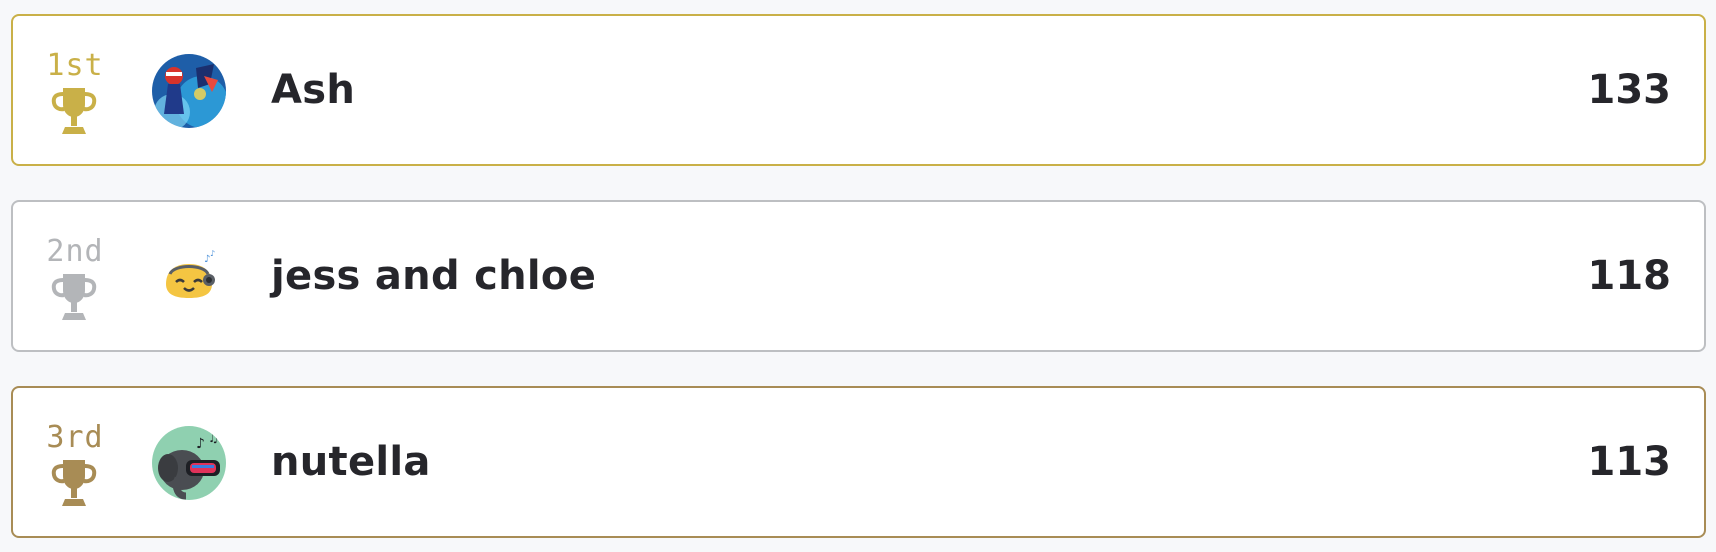 Image resolution: width=1716 pixels, height=552 pixels. Describe the element at coordinates (189, 91) in the screenshot. I see `trainer-avatar` at that location.